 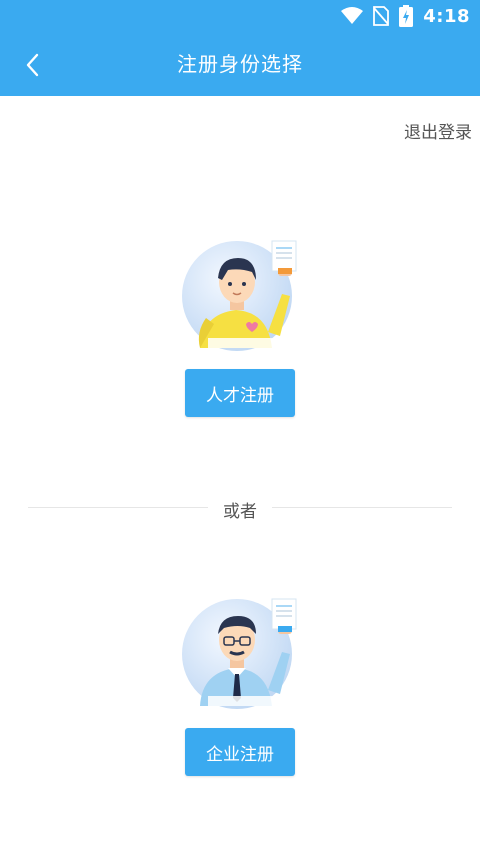 I want to click on enterprise-avatar-illustration, so click(x=240, y=654).